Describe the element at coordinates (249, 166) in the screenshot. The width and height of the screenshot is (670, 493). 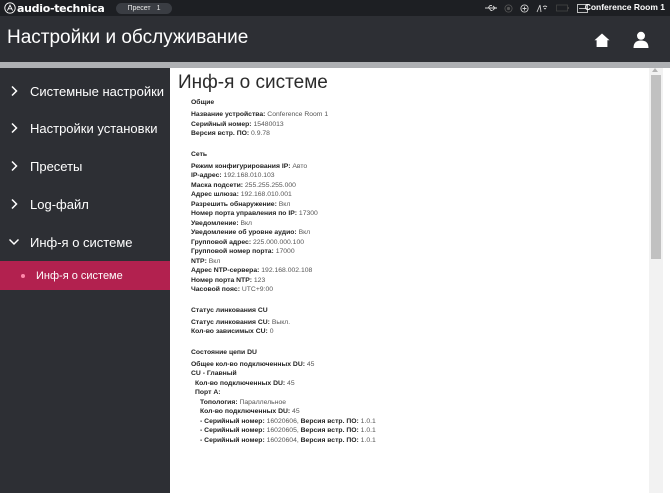
I see `info-row-ip-mode: Режим конфигурирования IP: Авто` at that location.